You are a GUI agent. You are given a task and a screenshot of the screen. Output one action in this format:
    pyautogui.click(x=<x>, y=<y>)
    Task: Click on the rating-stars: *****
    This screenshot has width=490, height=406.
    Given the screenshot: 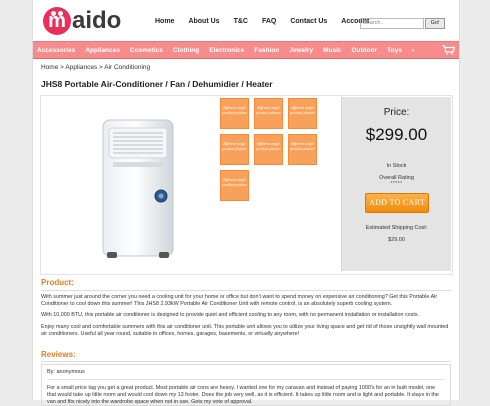 What is the action you would take?
    pyautogui.click(x=396, y=184)
    